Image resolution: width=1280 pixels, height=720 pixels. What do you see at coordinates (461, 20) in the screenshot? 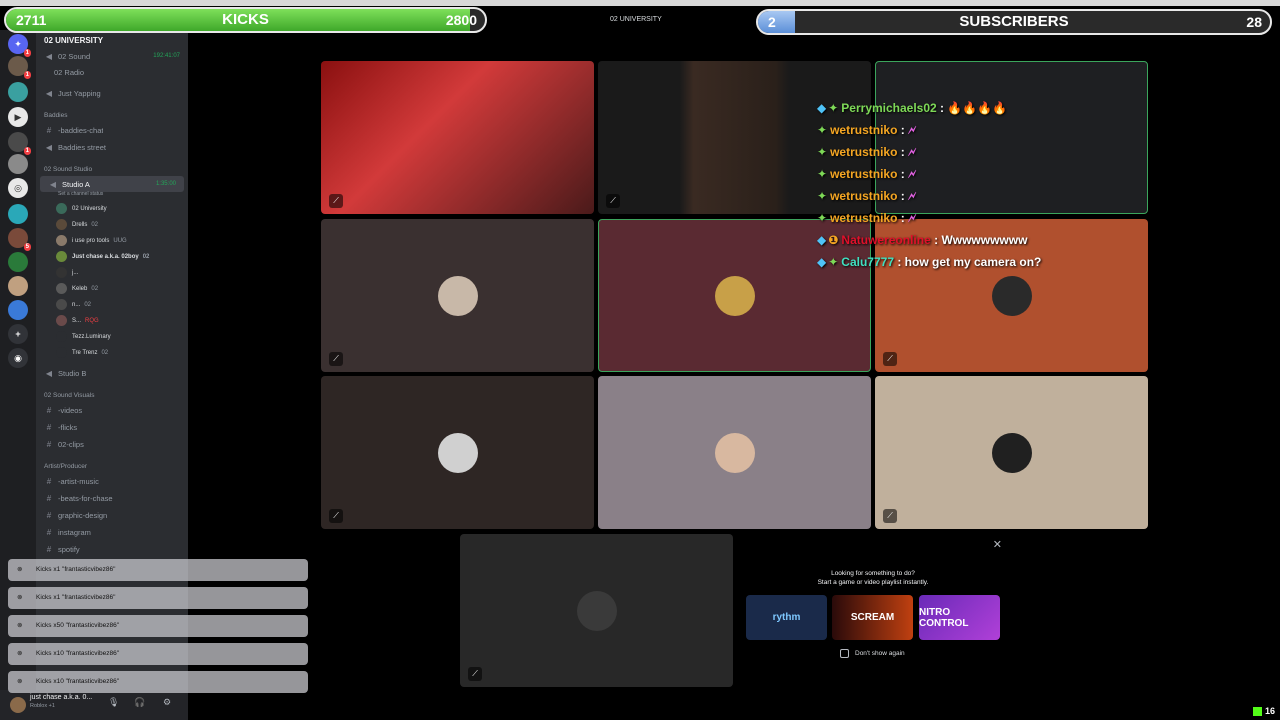
I see `kicks-goal: 2800` at bounding box center [461, 20].